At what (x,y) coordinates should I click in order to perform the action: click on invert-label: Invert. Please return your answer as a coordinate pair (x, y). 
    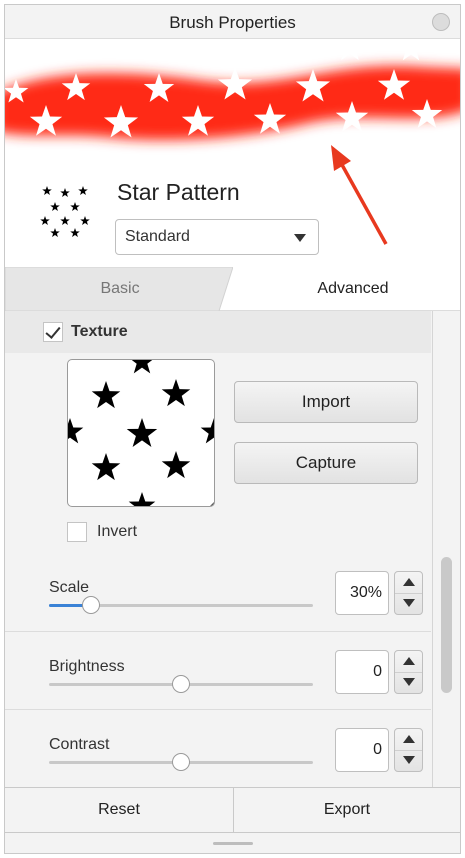
    Looking at the image, I should click on (117, 531).